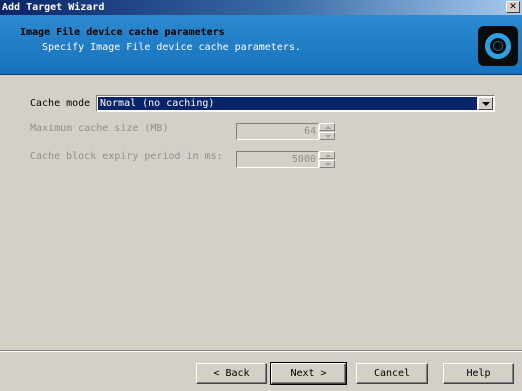 The width and height of the screenshot is (522, 391). I want to click on block-expiry-spinner, so click(327, 159).